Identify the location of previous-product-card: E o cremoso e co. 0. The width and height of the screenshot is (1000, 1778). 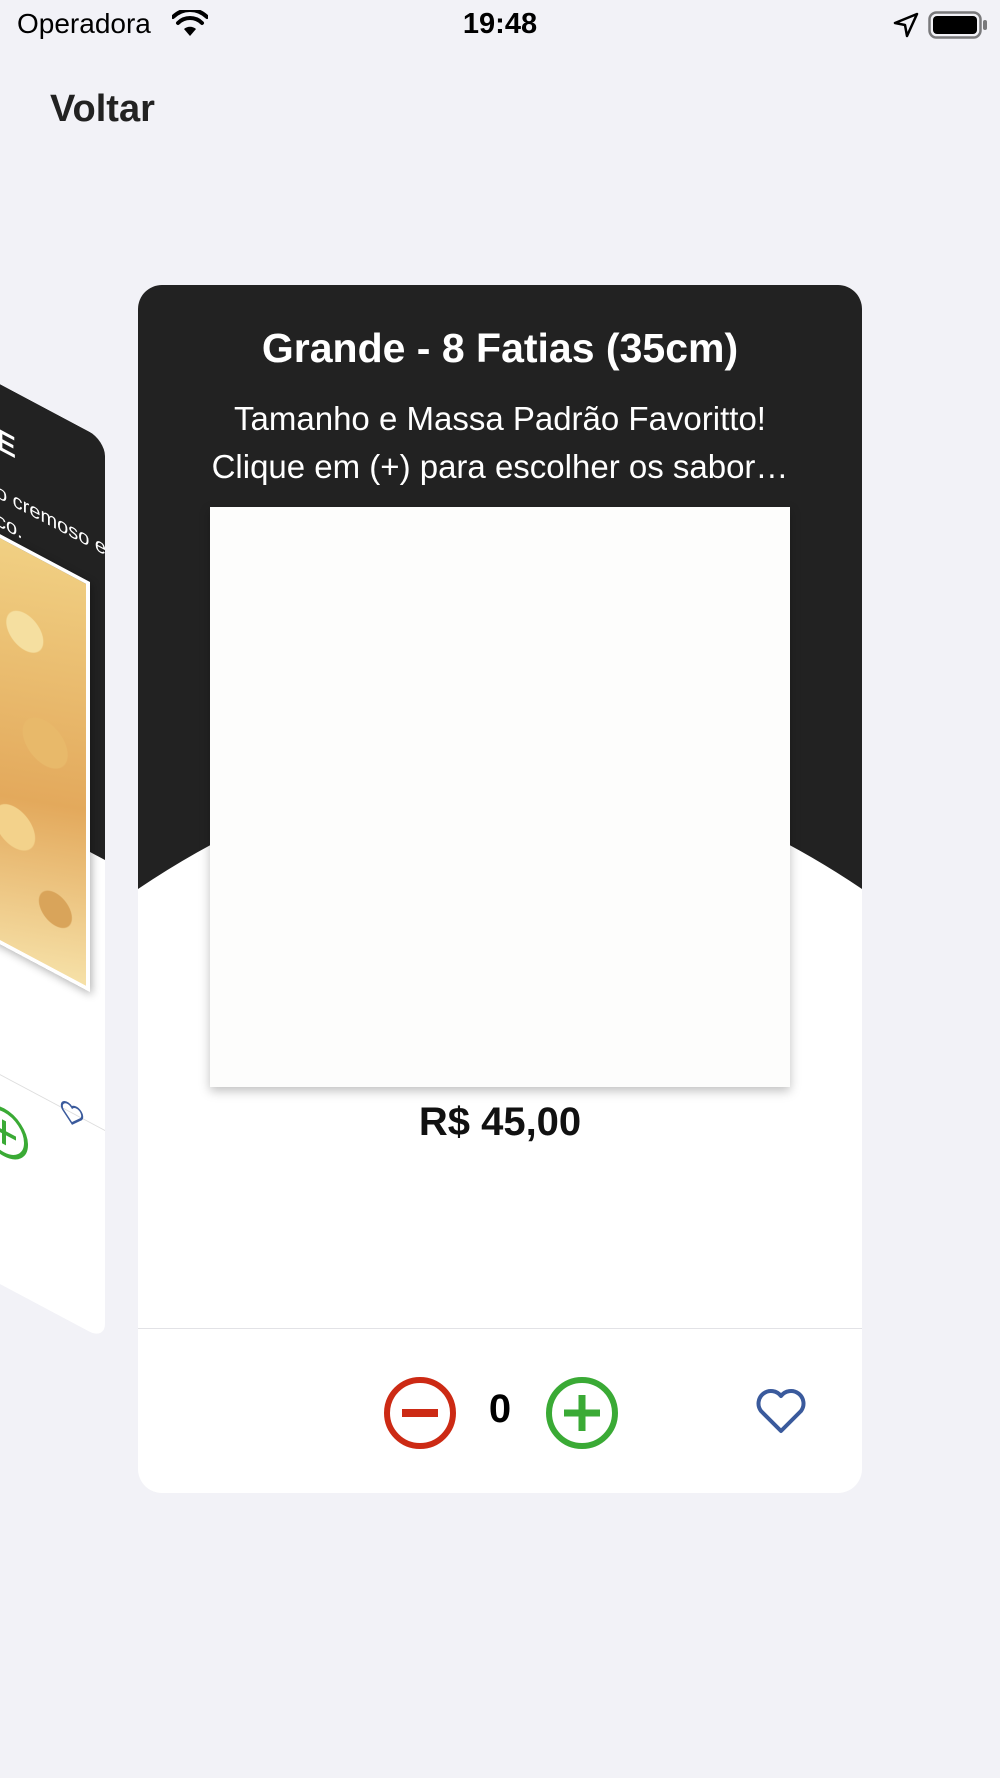
(52, 851).